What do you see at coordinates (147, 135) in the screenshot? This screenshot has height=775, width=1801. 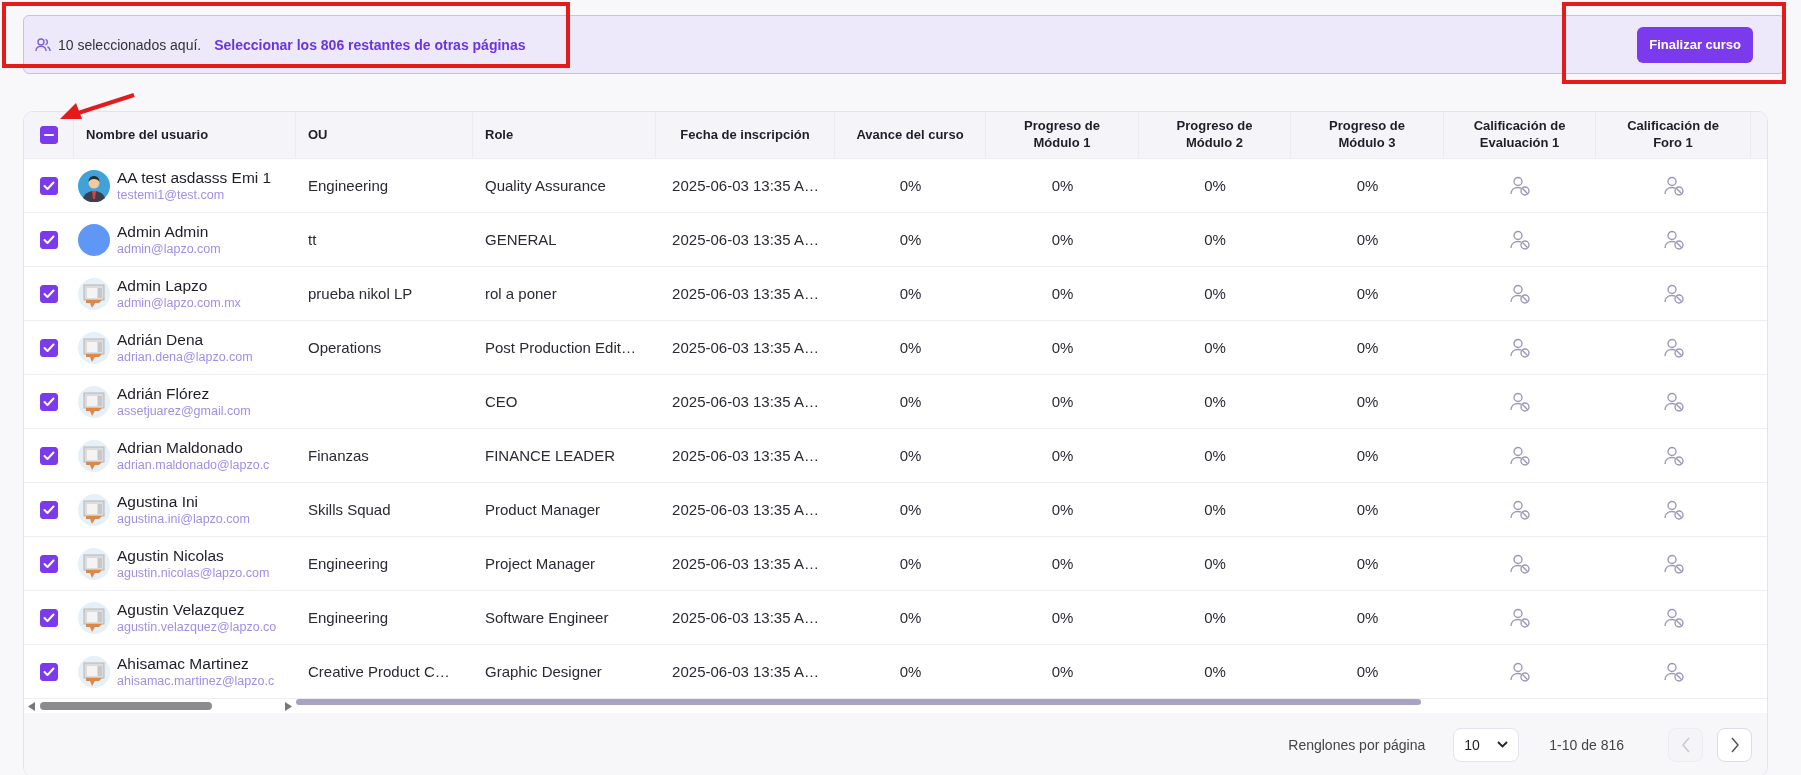 I see `column-header: Nombre del usuario` at bounding box center [147, 135].